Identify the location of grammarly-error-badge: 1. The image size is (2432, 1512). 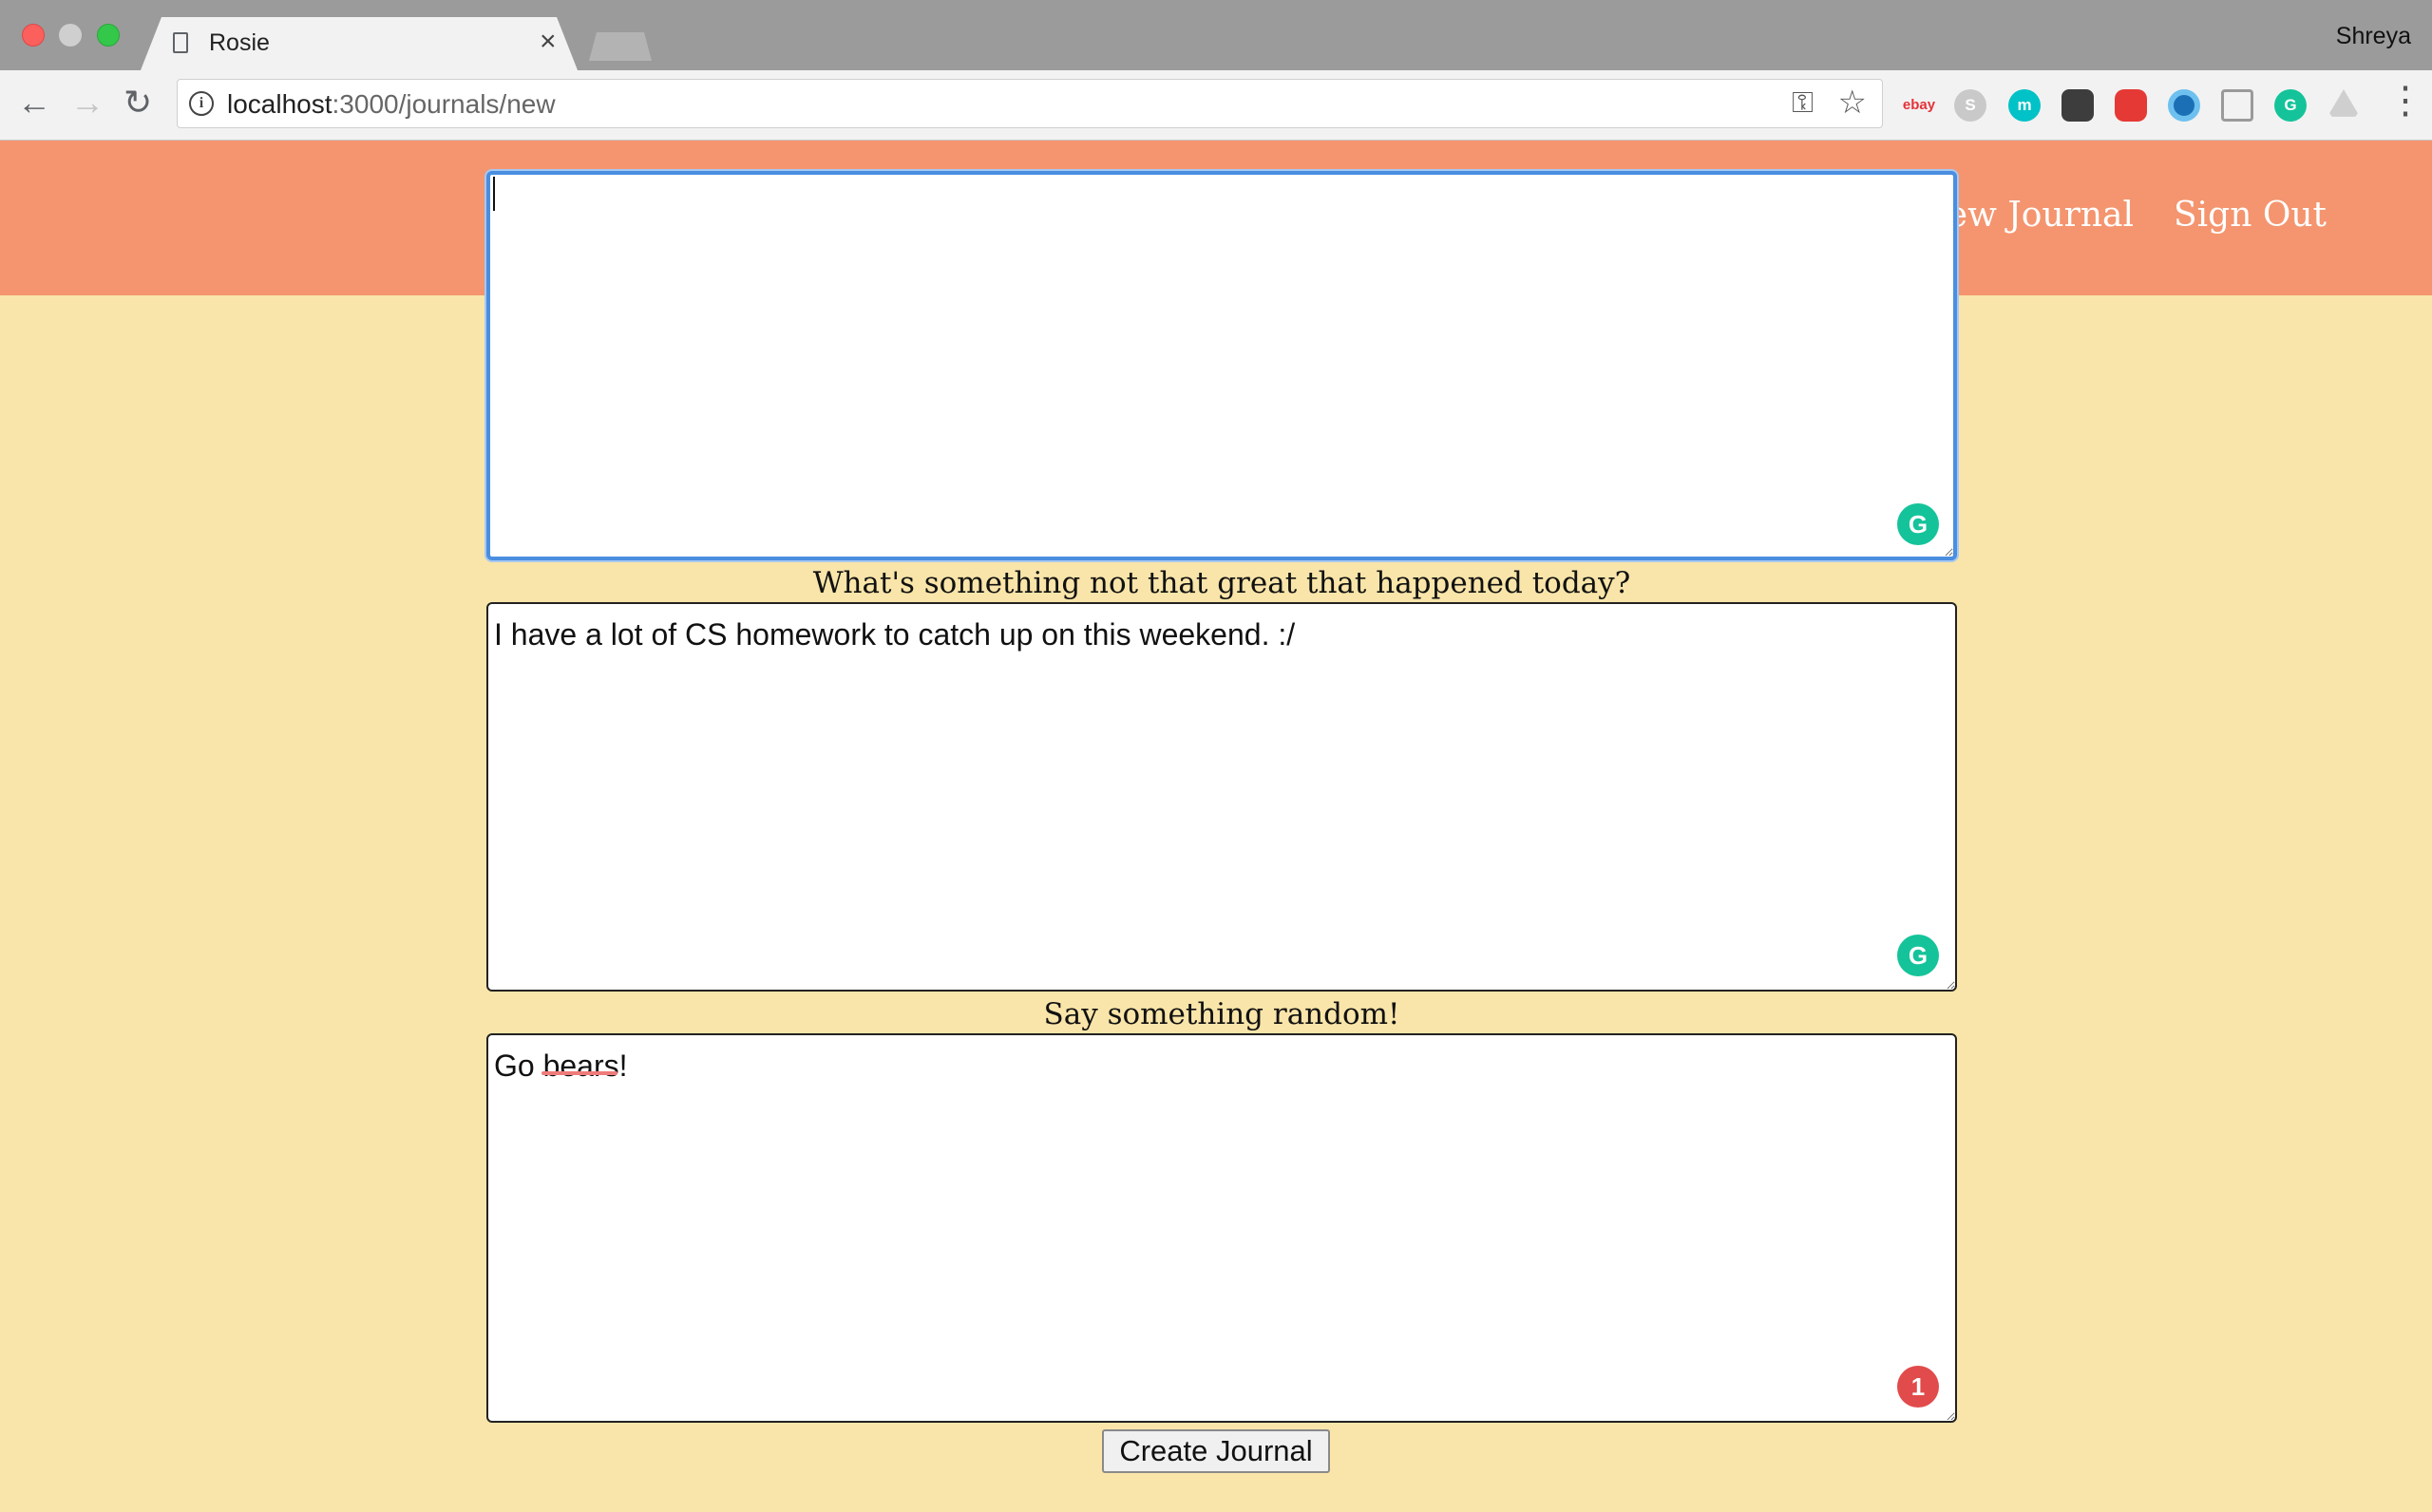
(1918, 1387).